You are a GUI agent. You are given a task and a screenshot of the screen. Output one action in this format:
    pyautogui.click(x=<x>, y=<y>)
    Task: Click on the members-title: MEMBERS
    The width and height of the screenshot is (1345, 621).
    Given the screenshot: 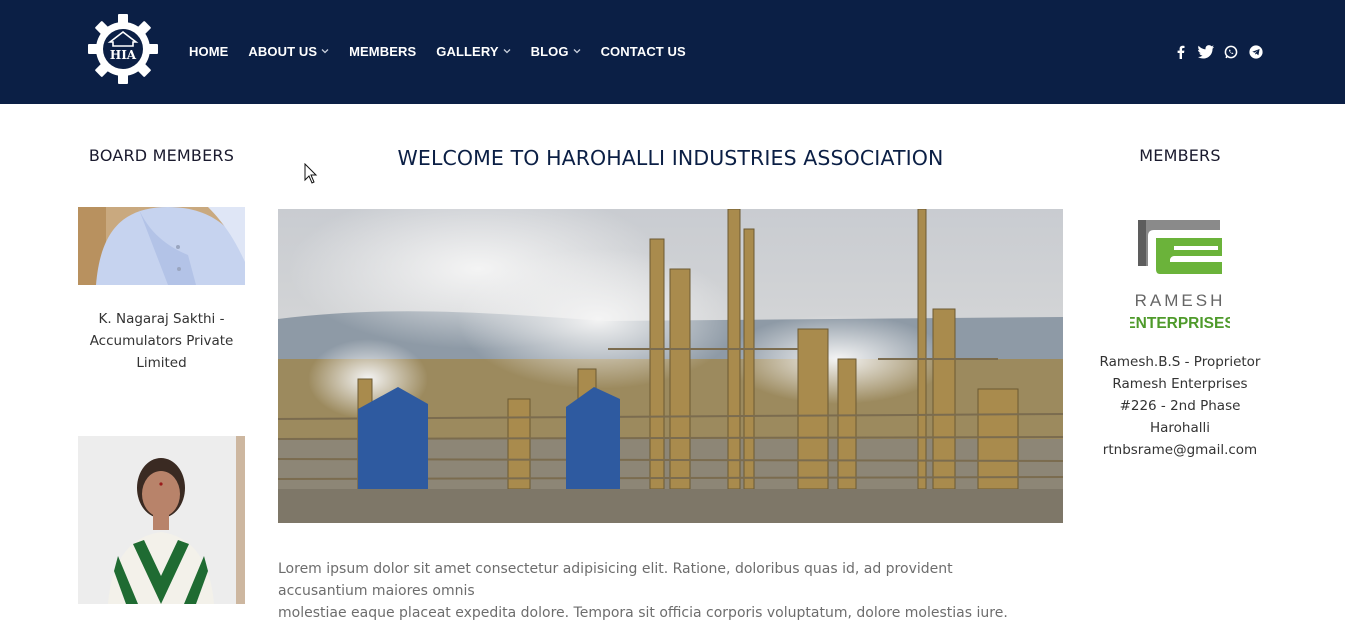 What is the action you would take?
    pyautogui.click(x=1180, y=155)
    